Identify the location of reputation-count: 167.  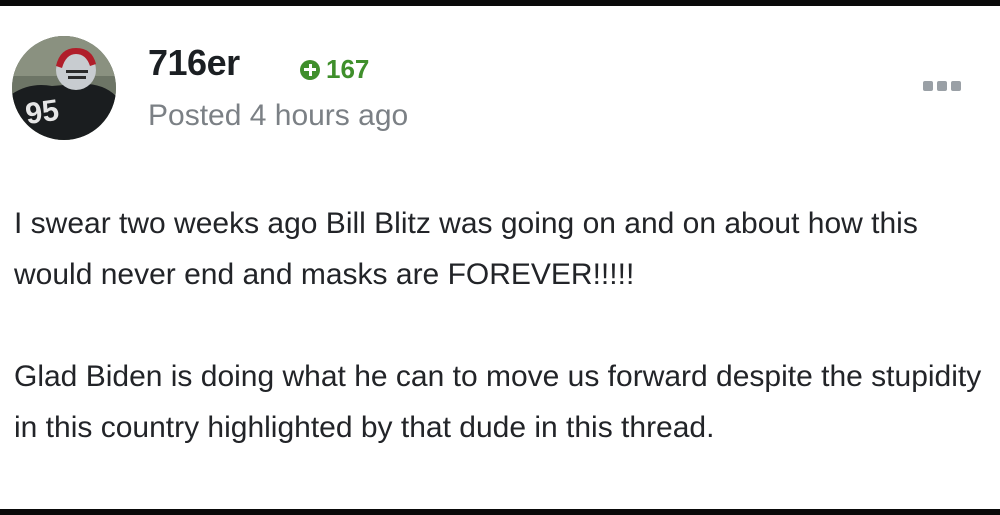
(348, 69).